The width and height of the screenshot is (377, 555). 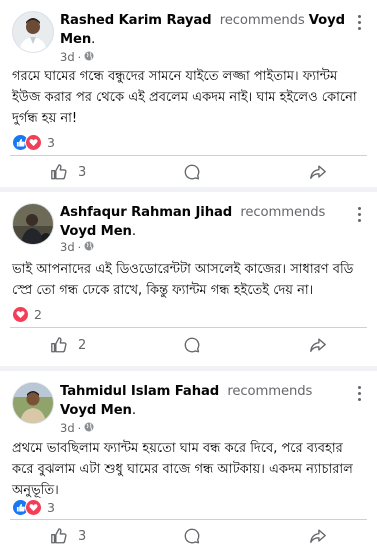 I want to click on post-actions: 2, so click(x=188, y=345).